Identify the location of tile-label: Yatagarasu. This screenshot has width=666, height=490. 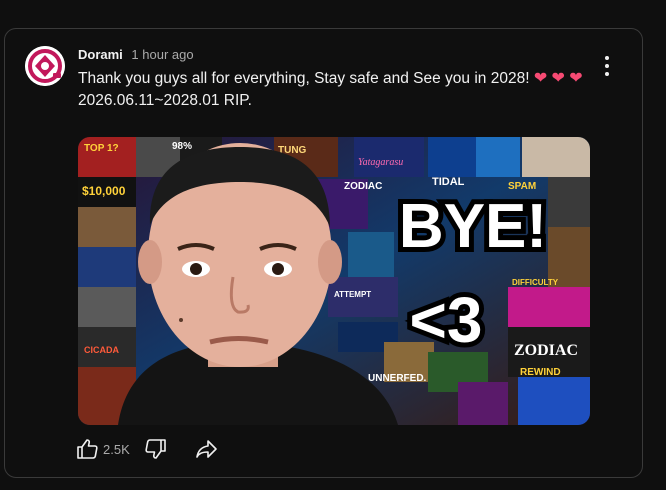
(380, 162).